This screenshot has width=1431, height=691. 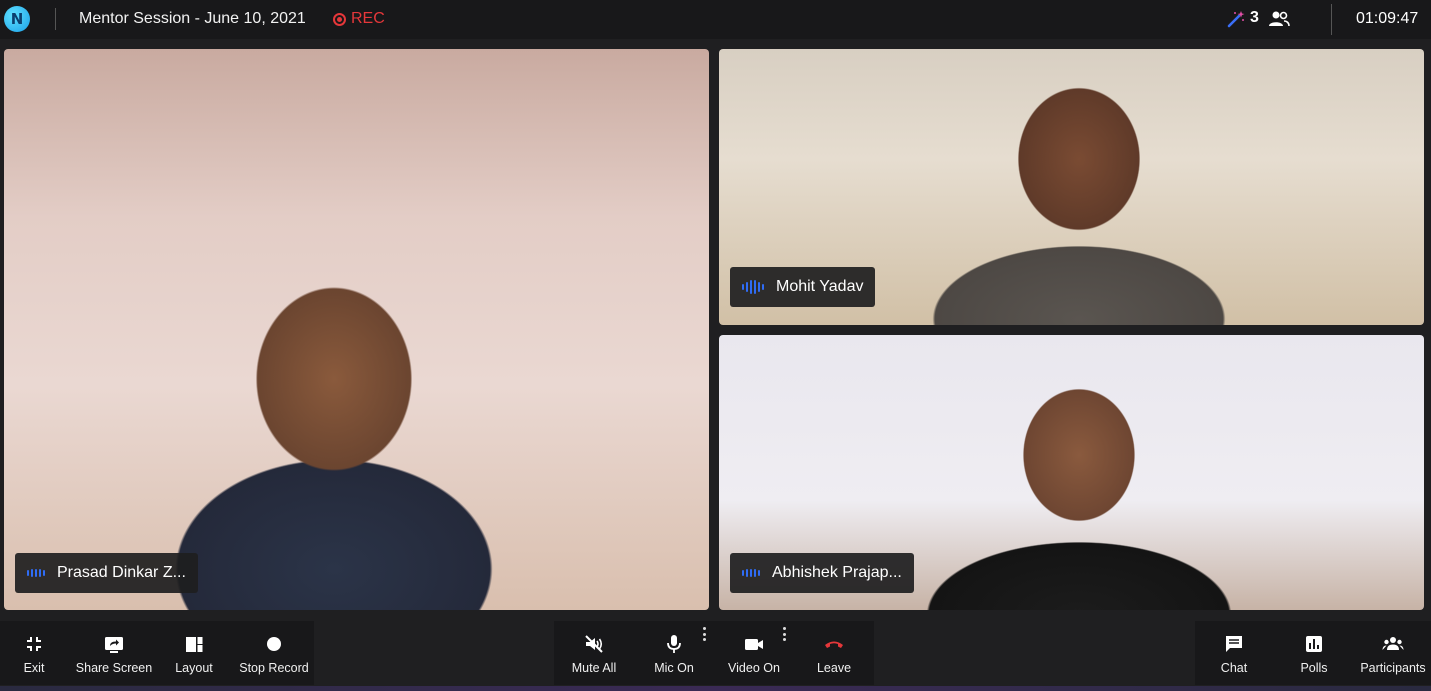 I want to click on app-logo: N, so click(x=17, y=19).